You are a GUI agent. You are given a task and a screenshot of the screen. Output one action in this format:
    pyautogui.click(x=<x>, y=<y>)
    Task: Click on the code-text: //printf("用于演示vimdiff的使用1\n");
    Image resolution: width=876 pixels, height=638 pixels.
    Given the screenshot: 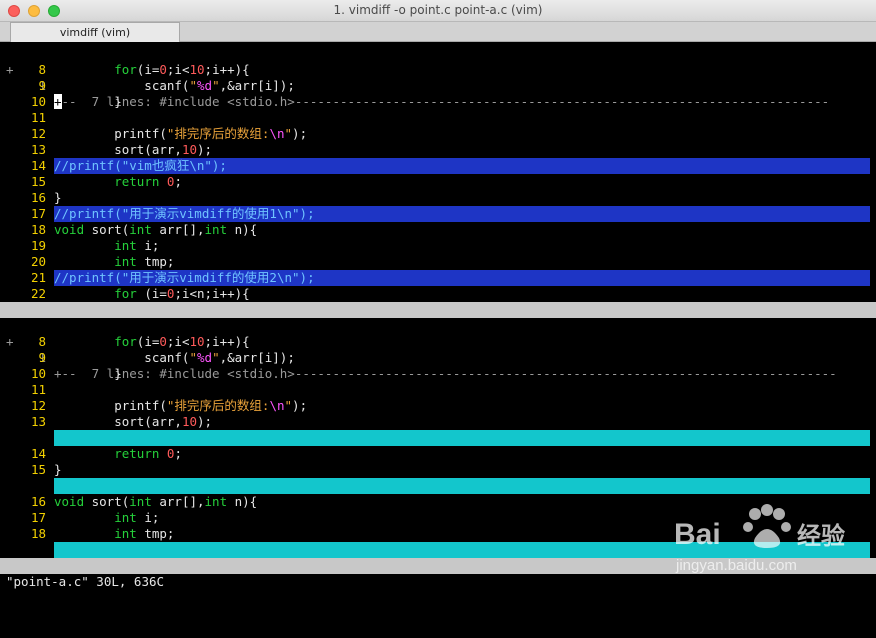 What is the action you would take?
    pyautogui.click(x=184, y=213)
    